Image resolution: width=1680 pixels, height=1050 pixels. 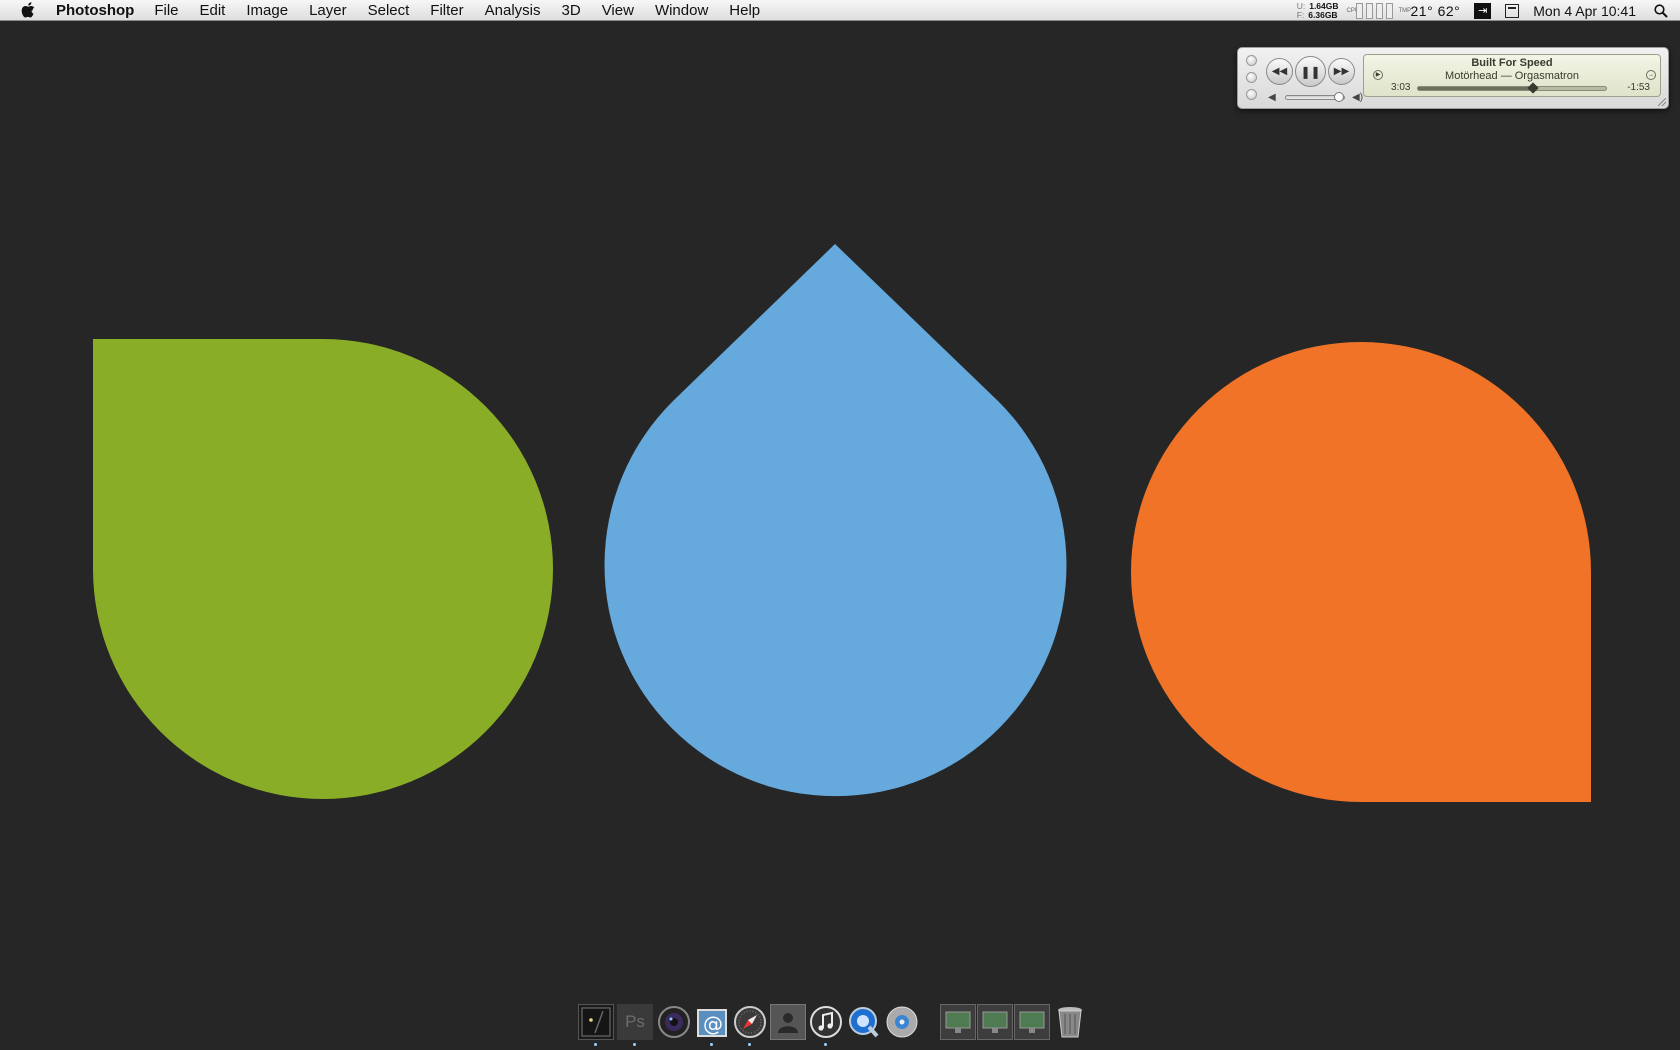 I want to click on minimize-window-button, so click(x=1251, y=77).